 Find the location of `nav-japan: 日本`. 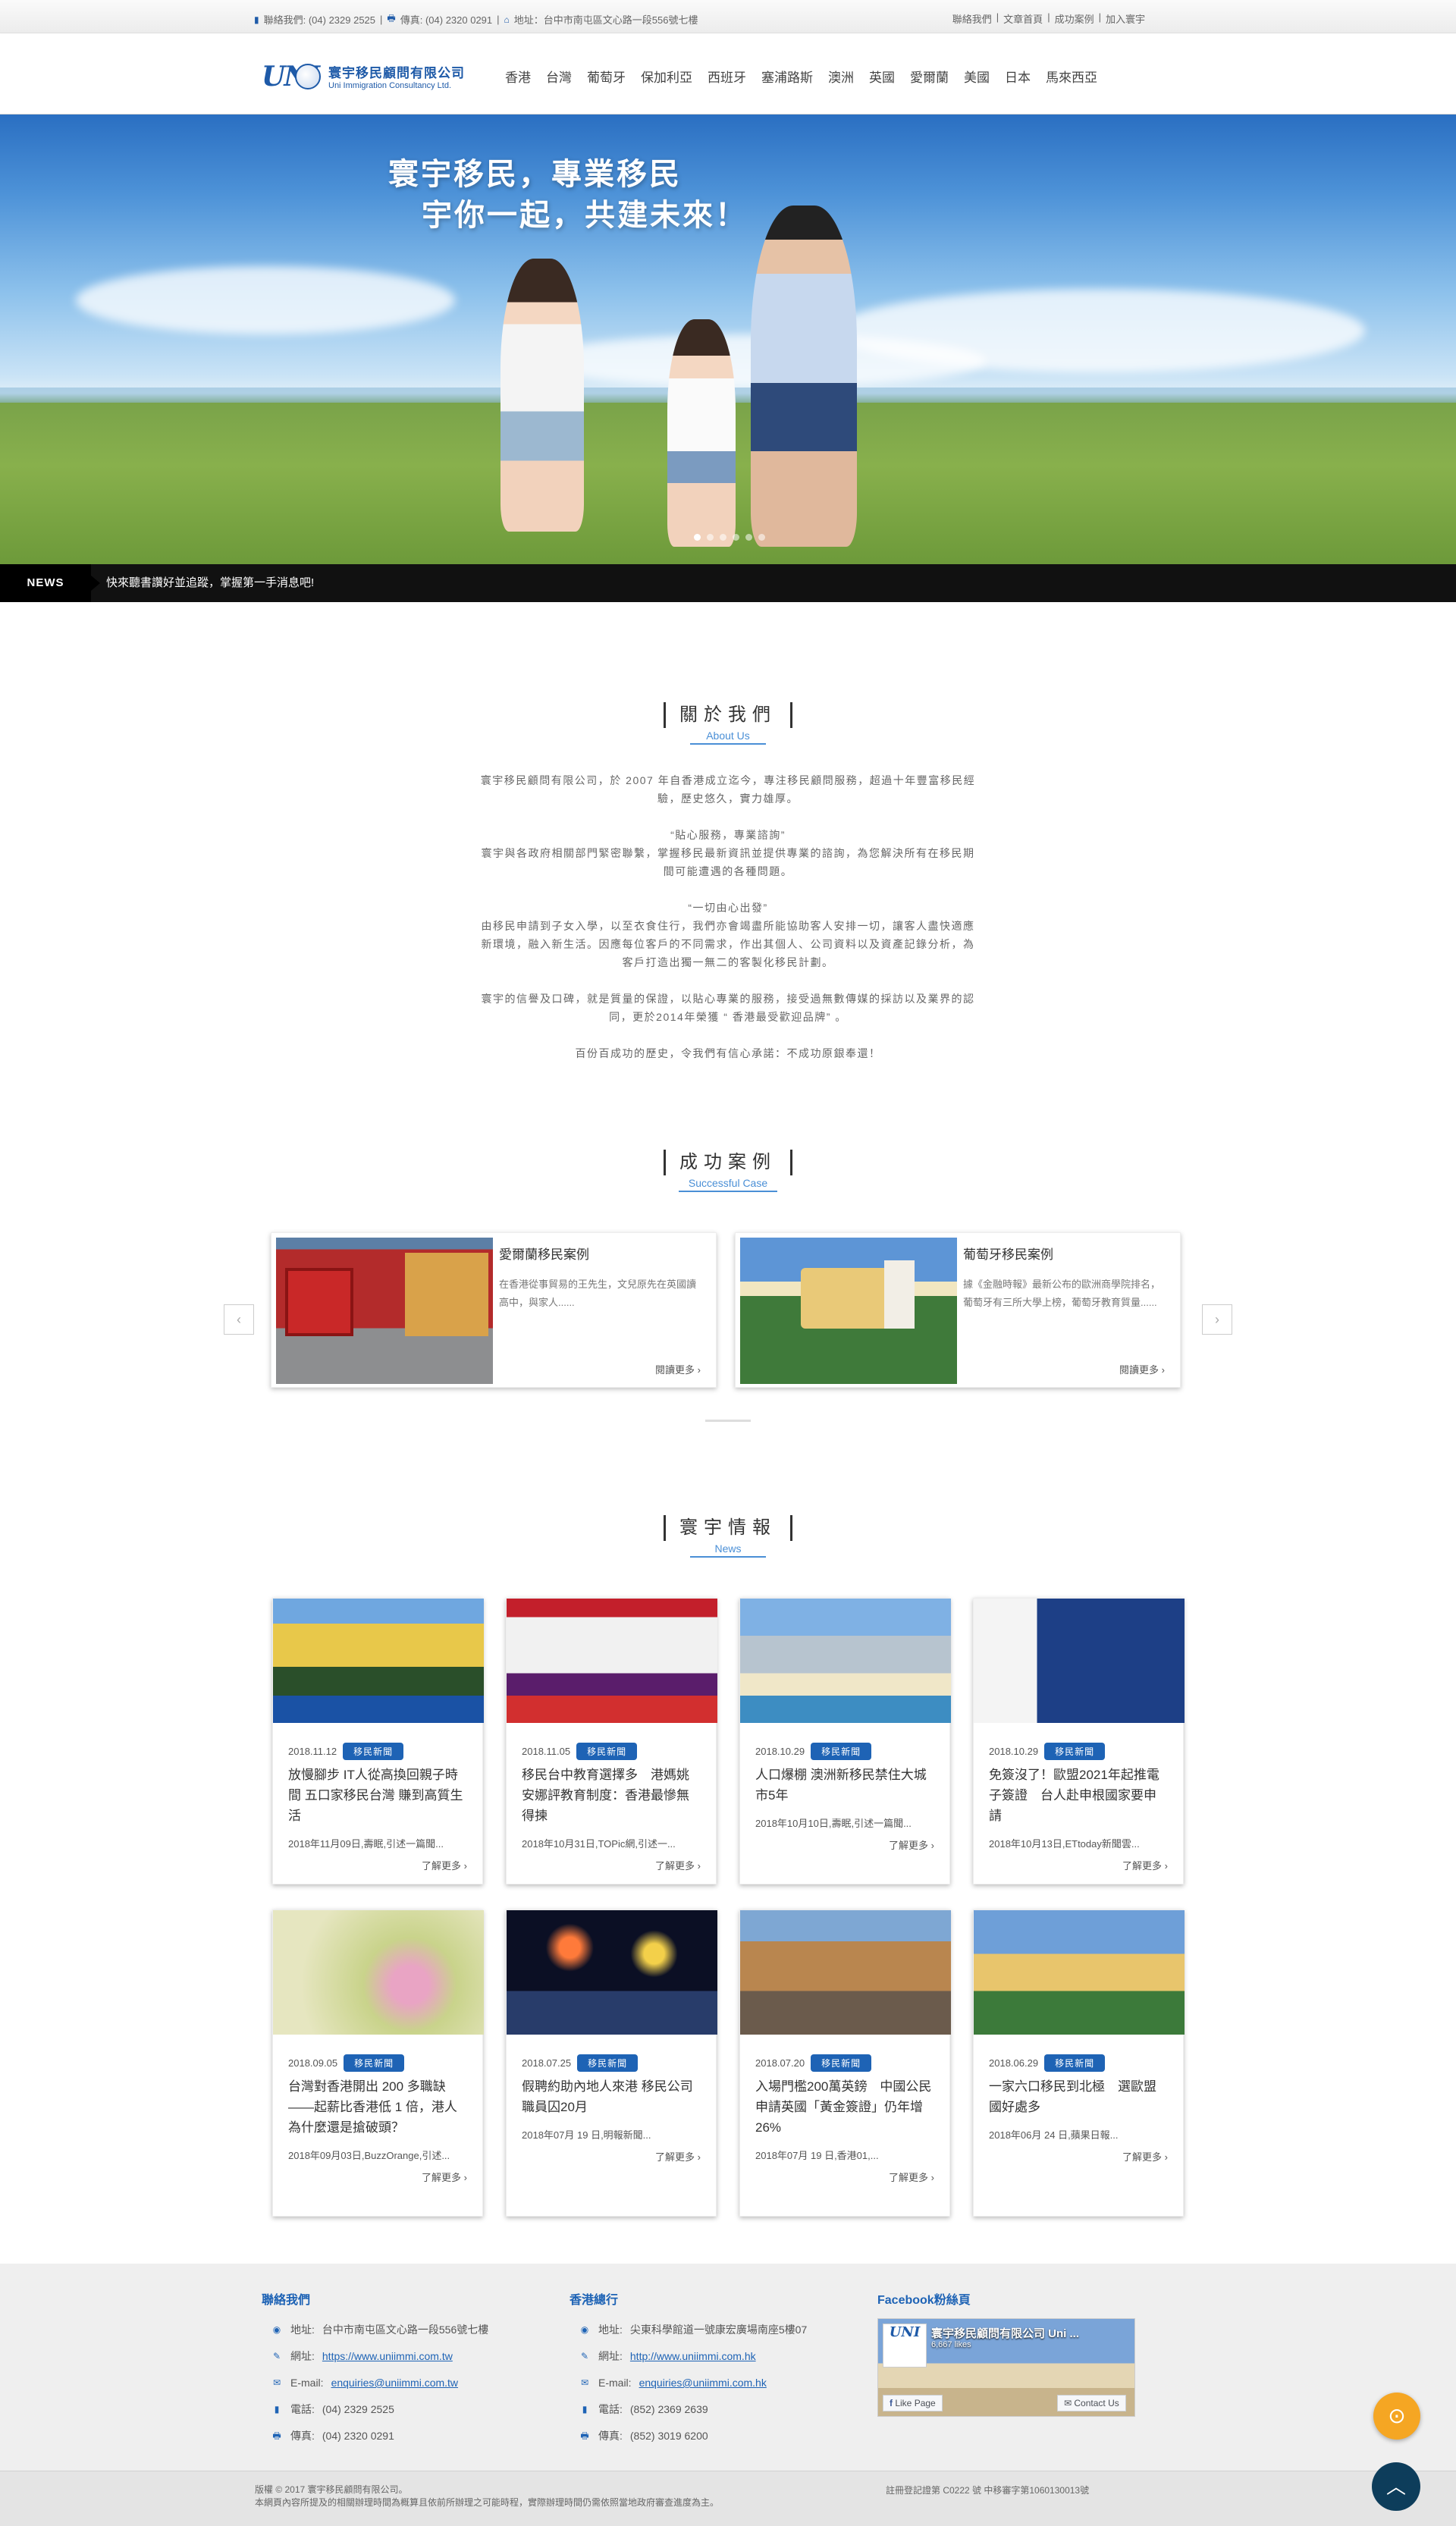

nav-japan: 日本 is located at coordinates (1018, 76).